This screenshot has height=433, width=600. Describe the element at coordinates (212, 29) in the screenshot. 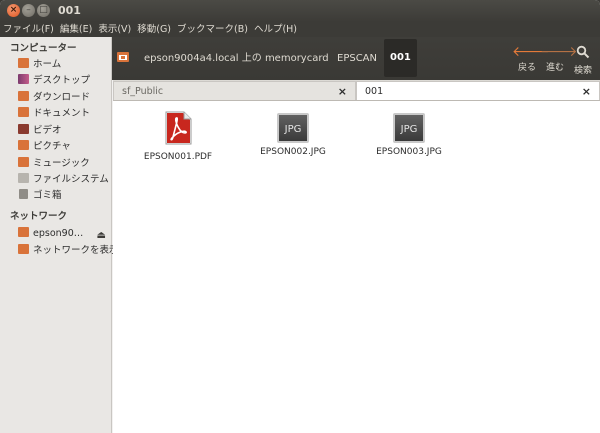

I see `menu-bookmarks: ブックマーク(B)` at that location.